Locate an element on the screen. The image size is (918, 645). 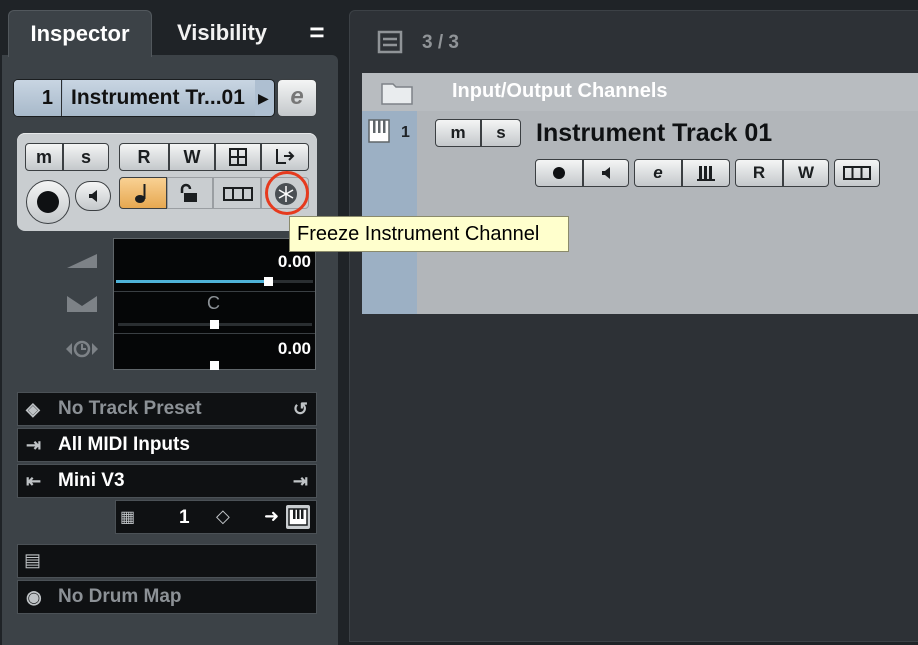
instrument-edit-button is located at coordinates (298, 517).